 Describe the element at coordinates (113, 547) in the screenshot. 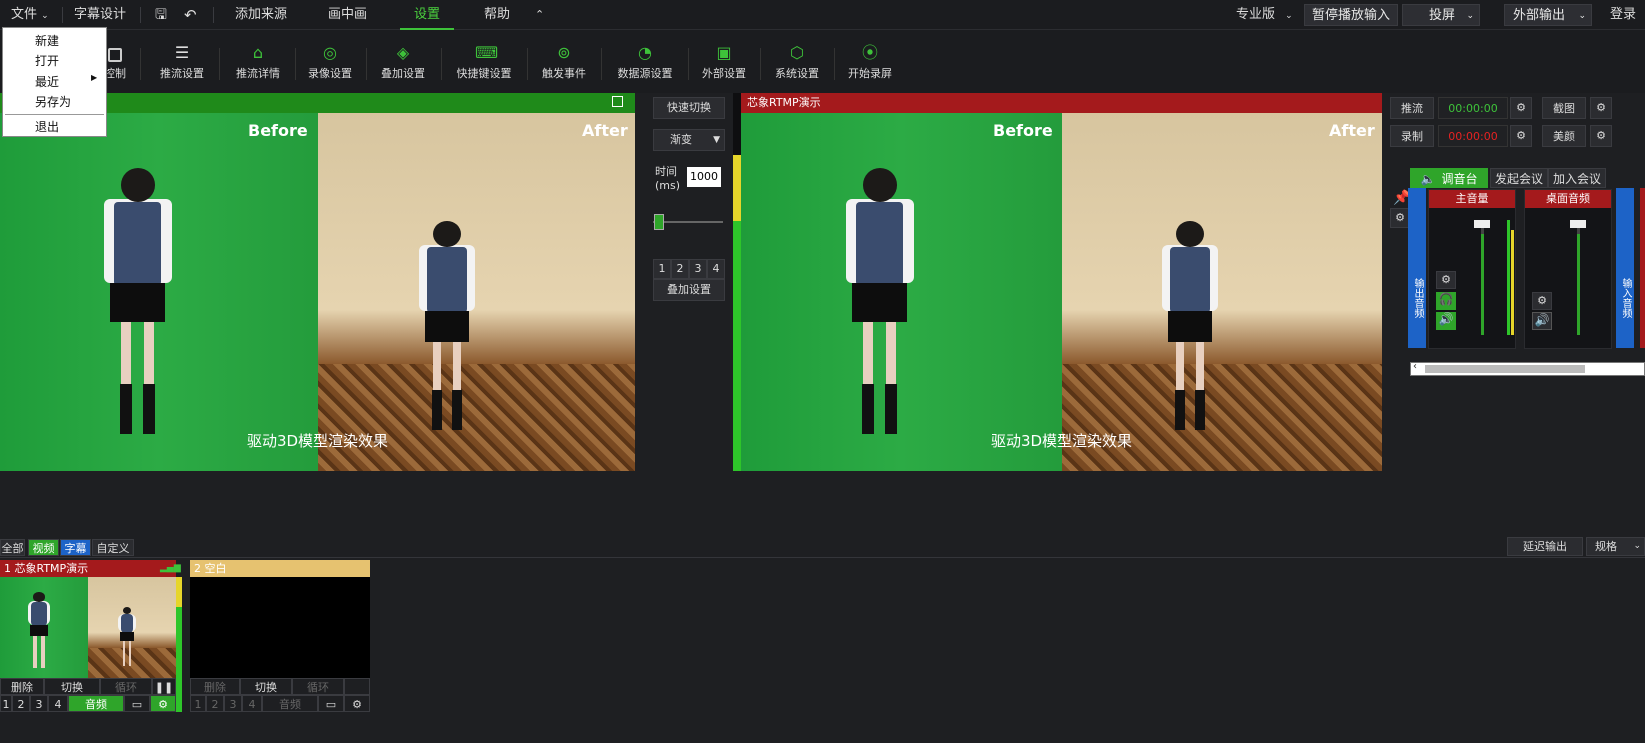

I see `filter-custom: 自定义` at that location.